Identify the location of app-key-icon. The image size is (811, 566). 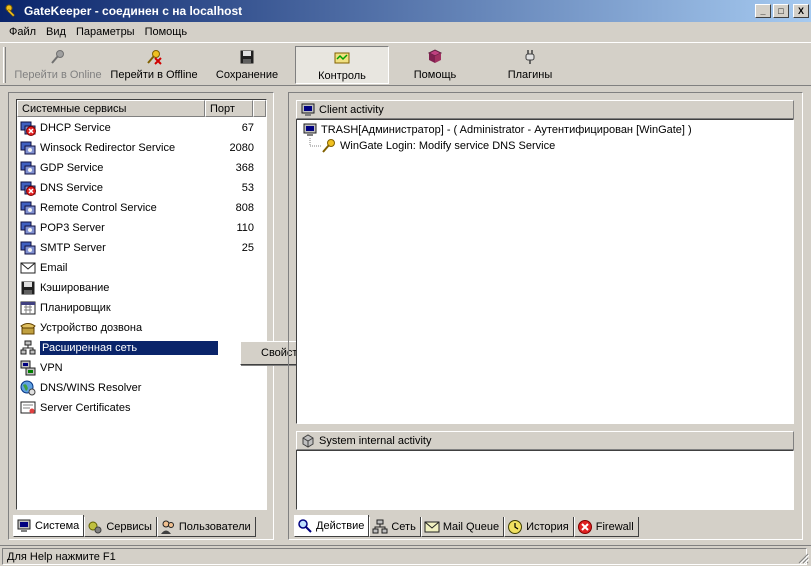
(12, 11).